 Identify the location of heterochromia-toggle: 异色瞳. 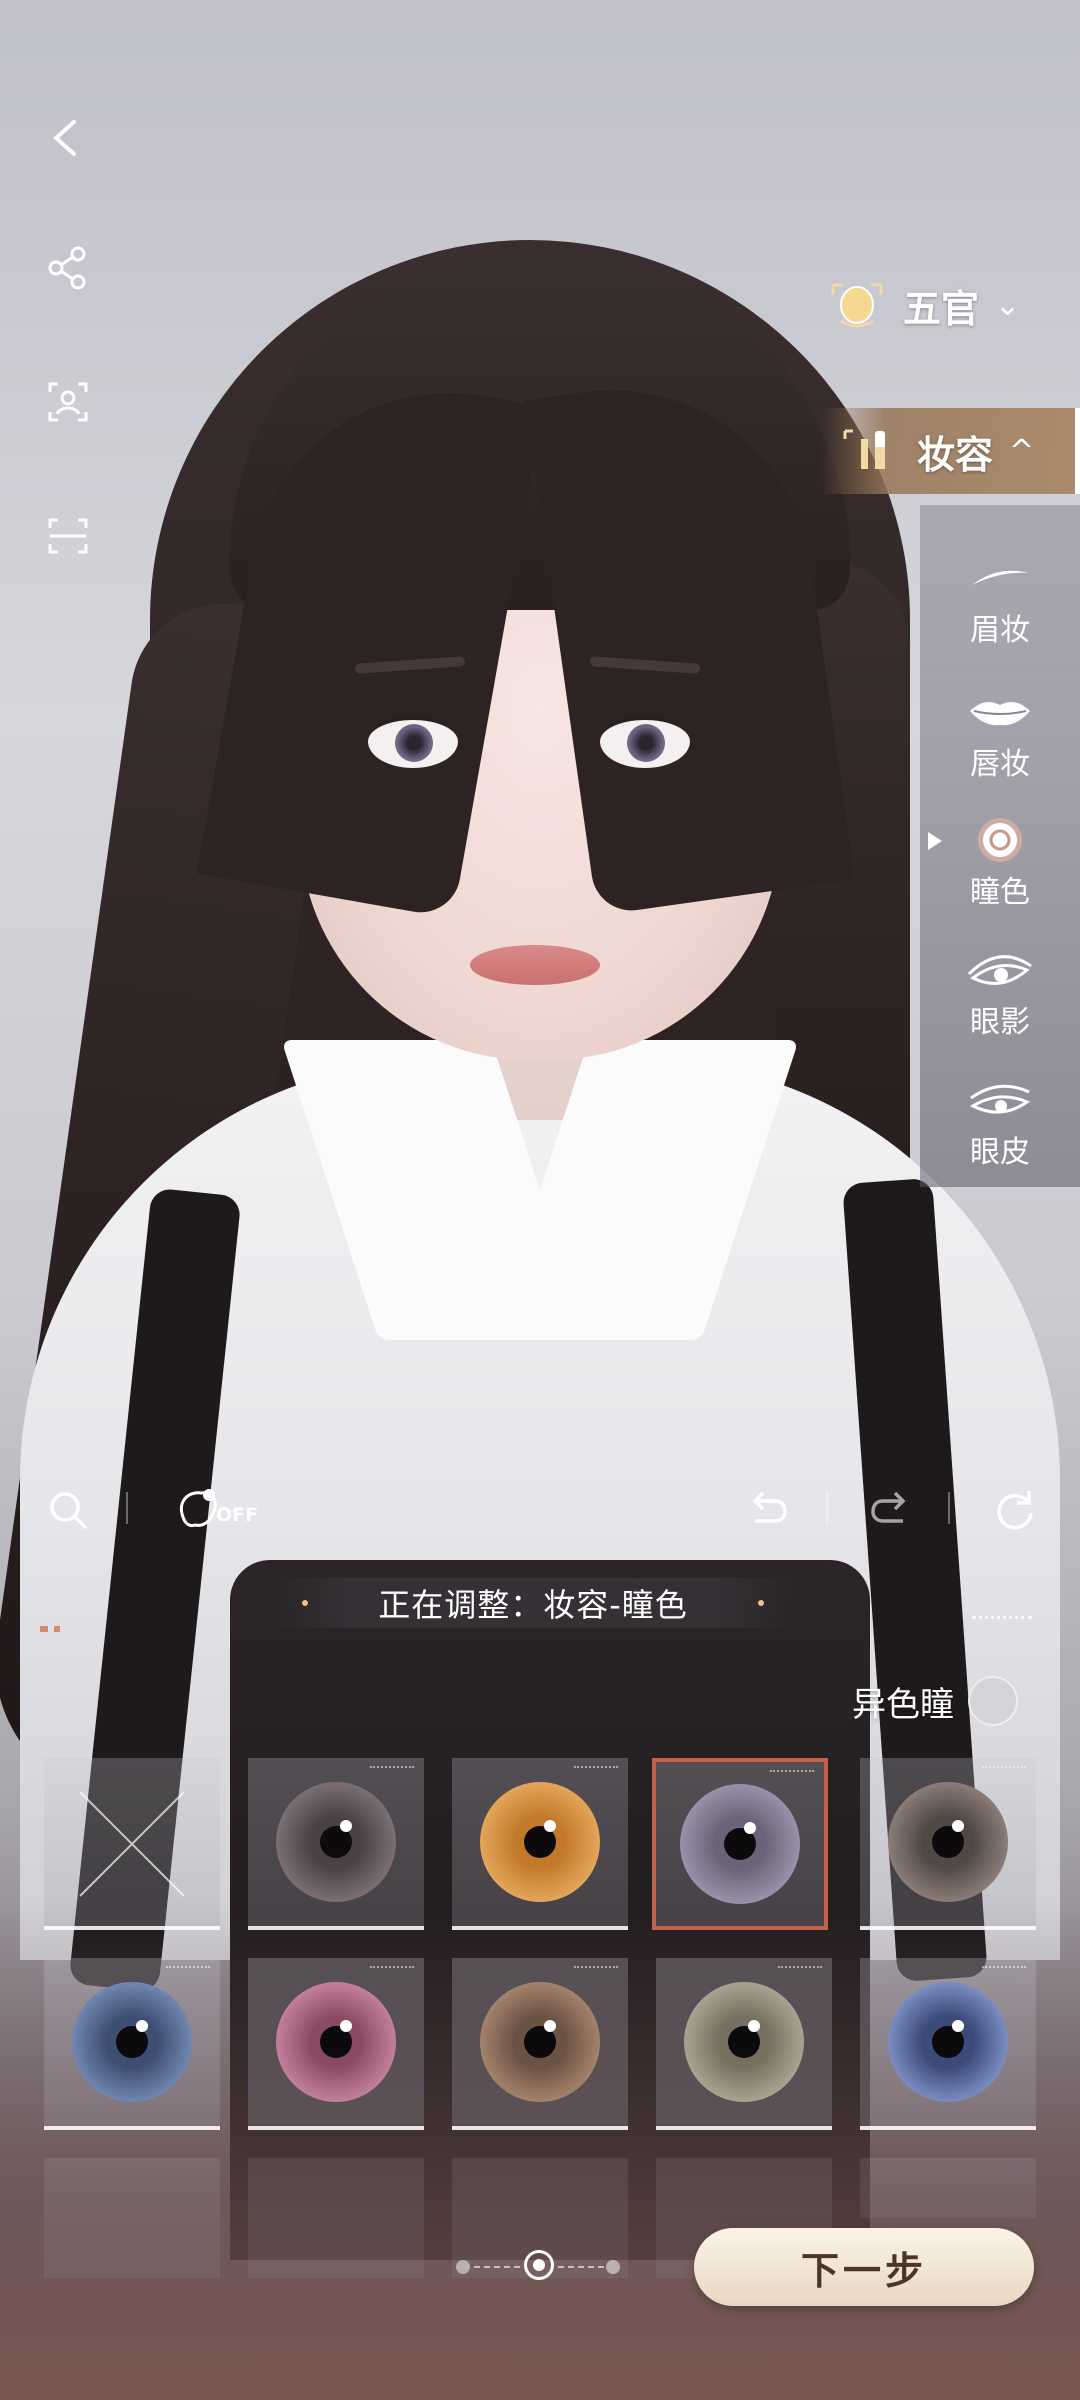
(935, 1701).